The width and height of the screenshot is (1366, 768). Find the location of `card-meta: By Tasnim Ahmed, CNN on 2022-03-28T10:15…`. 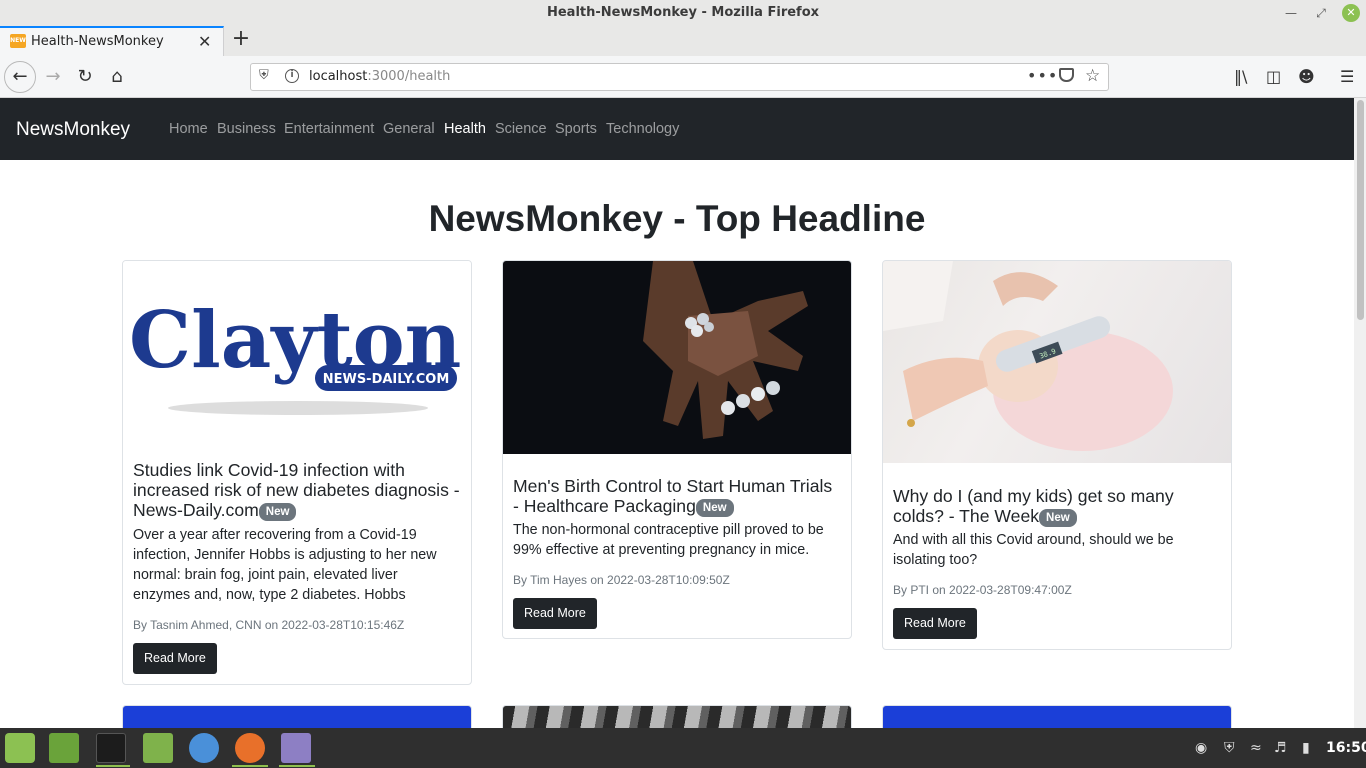

card-meta: By Tasnim Ahmed, CNN on 2022-03-28T10:15… is located at coordinates (269, 625).